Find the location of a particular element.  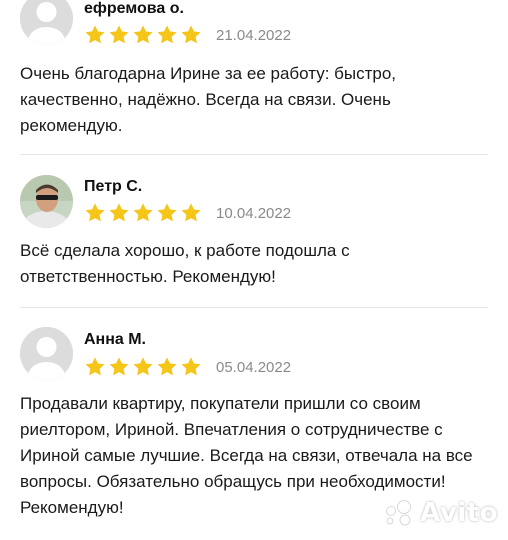

watermark-label: Avito is located at coordinates (459, 513).